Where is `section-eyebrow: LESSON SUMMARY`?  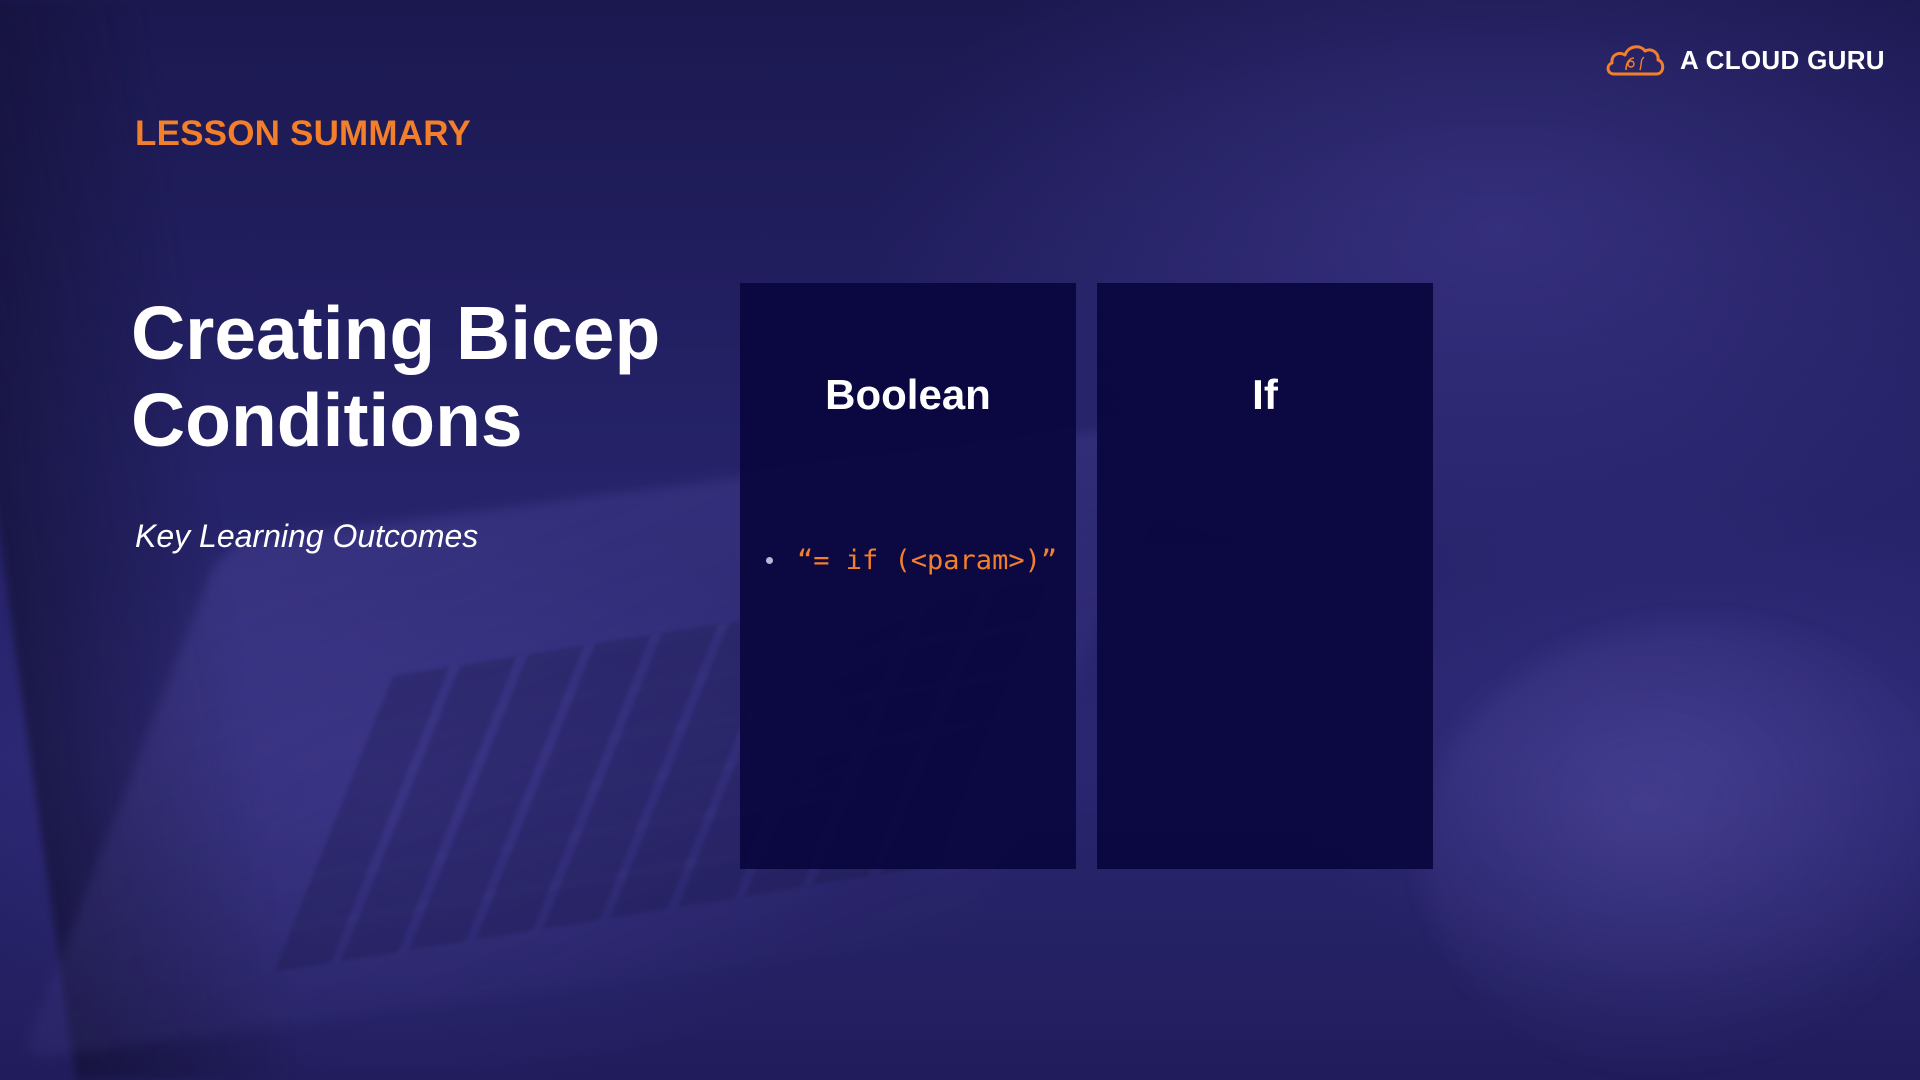 section-eyebrow: LESSON SUMMARY is located at coordinates (303, 133).